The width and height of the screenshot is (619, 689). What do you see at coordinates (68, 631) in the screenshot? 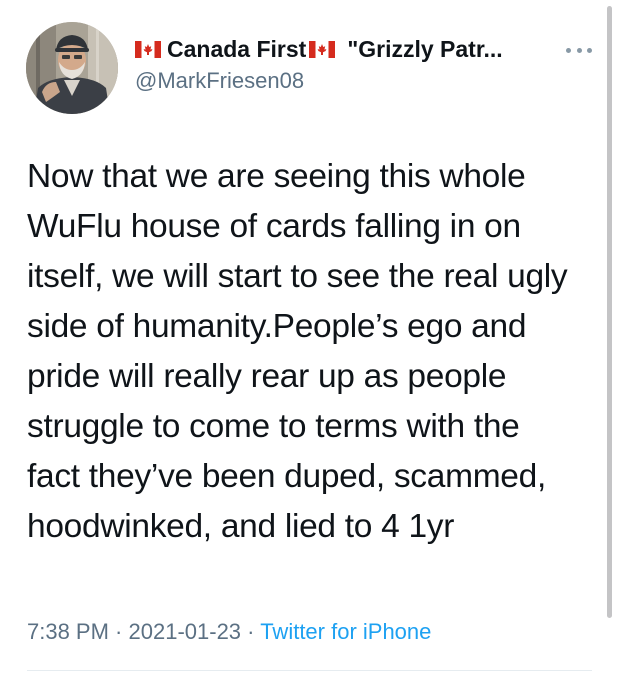
I see `tweet-time: 7:38 PM` at bounding box center [68, 631].